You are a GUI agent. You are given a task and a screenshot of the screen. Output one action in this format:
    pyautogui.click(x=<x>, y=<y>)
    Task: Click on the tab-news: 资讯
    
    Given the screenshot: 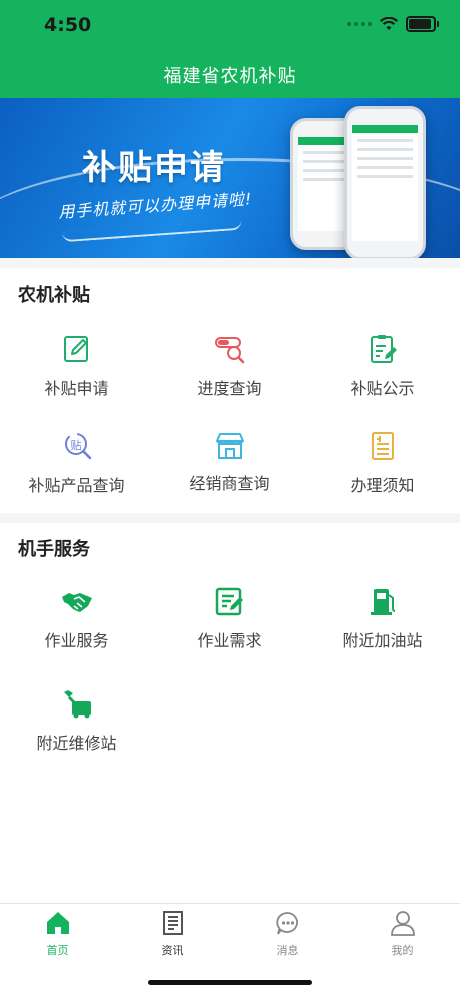 What is the action you would take?
    pyautogui.click(x=172, y=934)
    